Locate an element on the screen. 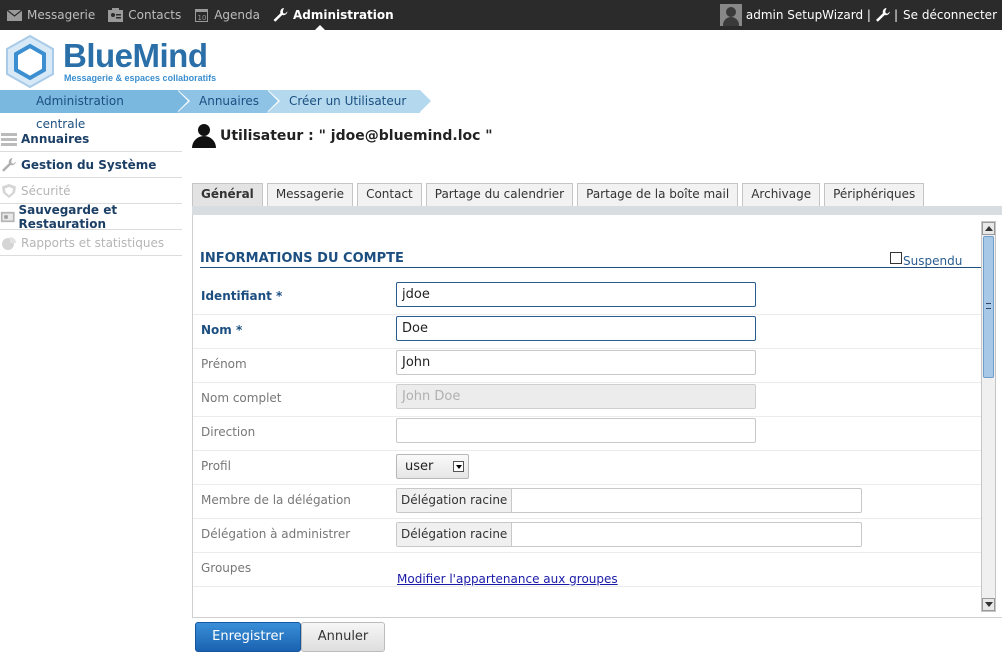  user-box: admin SetupWizard | | Se déconnecter is located at coordinates (858, 15).